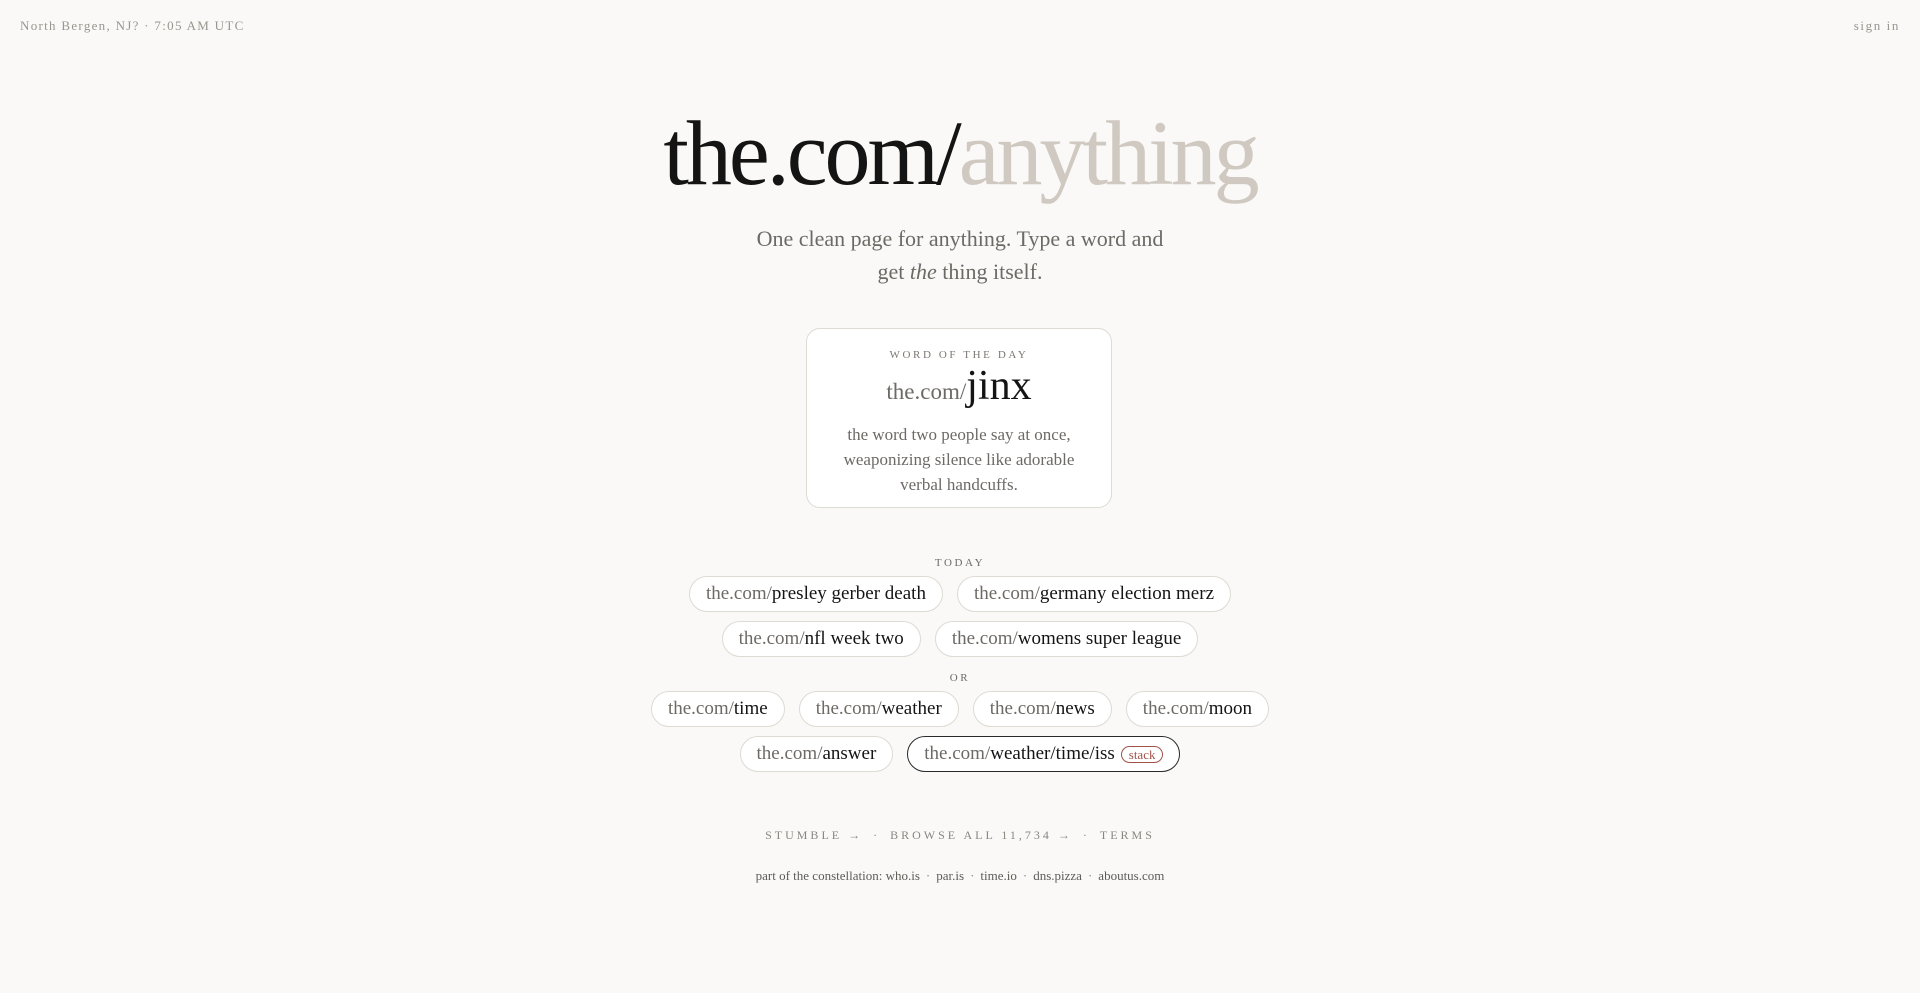 This screenshot has width=1920, height=993. What do you see at coordinates (911, 708) in the screenshot?
I see `link-slug: weather` at bounding box center [911, 708].